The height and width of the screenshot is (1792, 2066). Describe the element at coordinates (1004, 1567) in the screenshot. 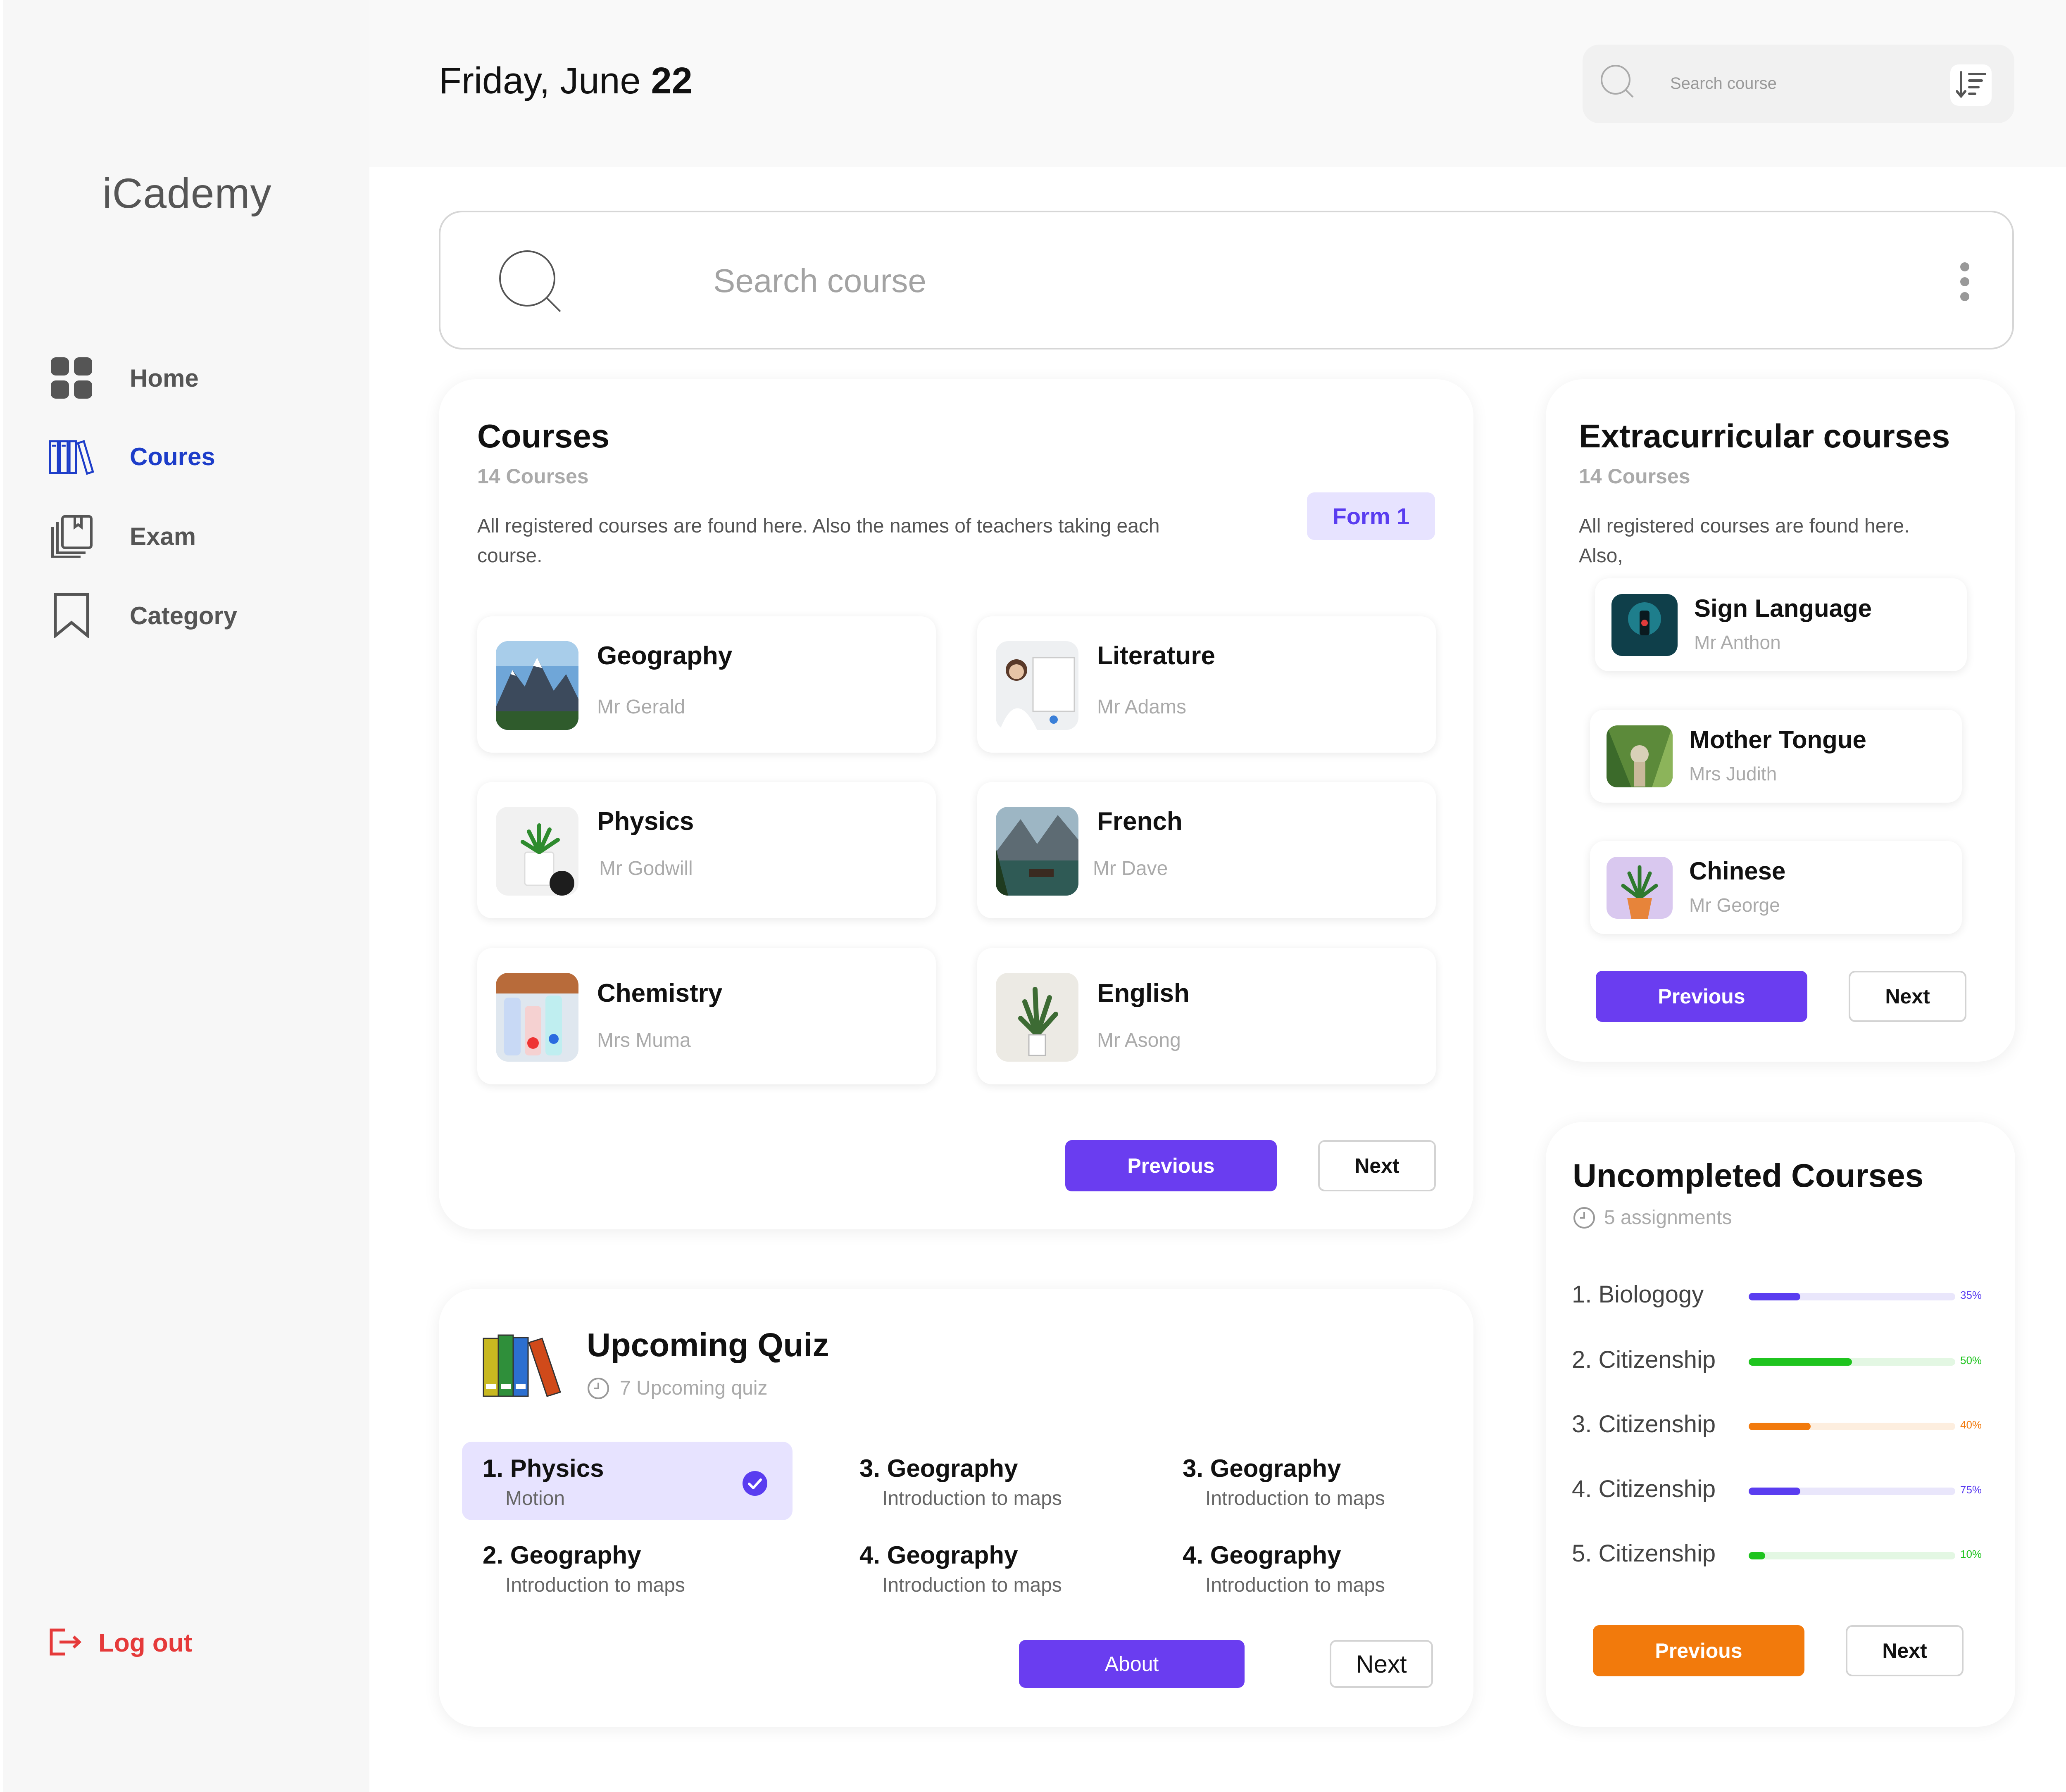

I see `quiz-item-4: 4. Geography Introduction to maps` at that location.